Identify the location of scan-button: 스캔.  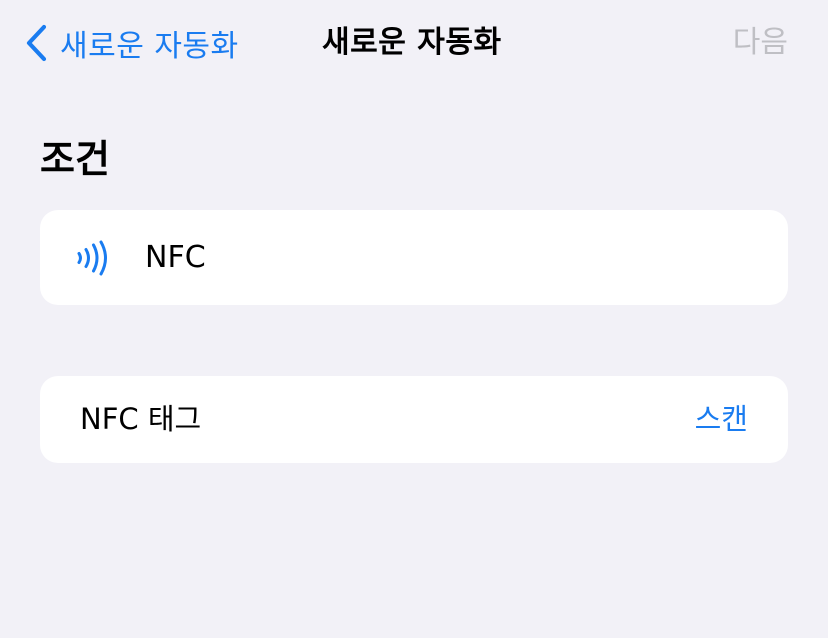
(721, 419).